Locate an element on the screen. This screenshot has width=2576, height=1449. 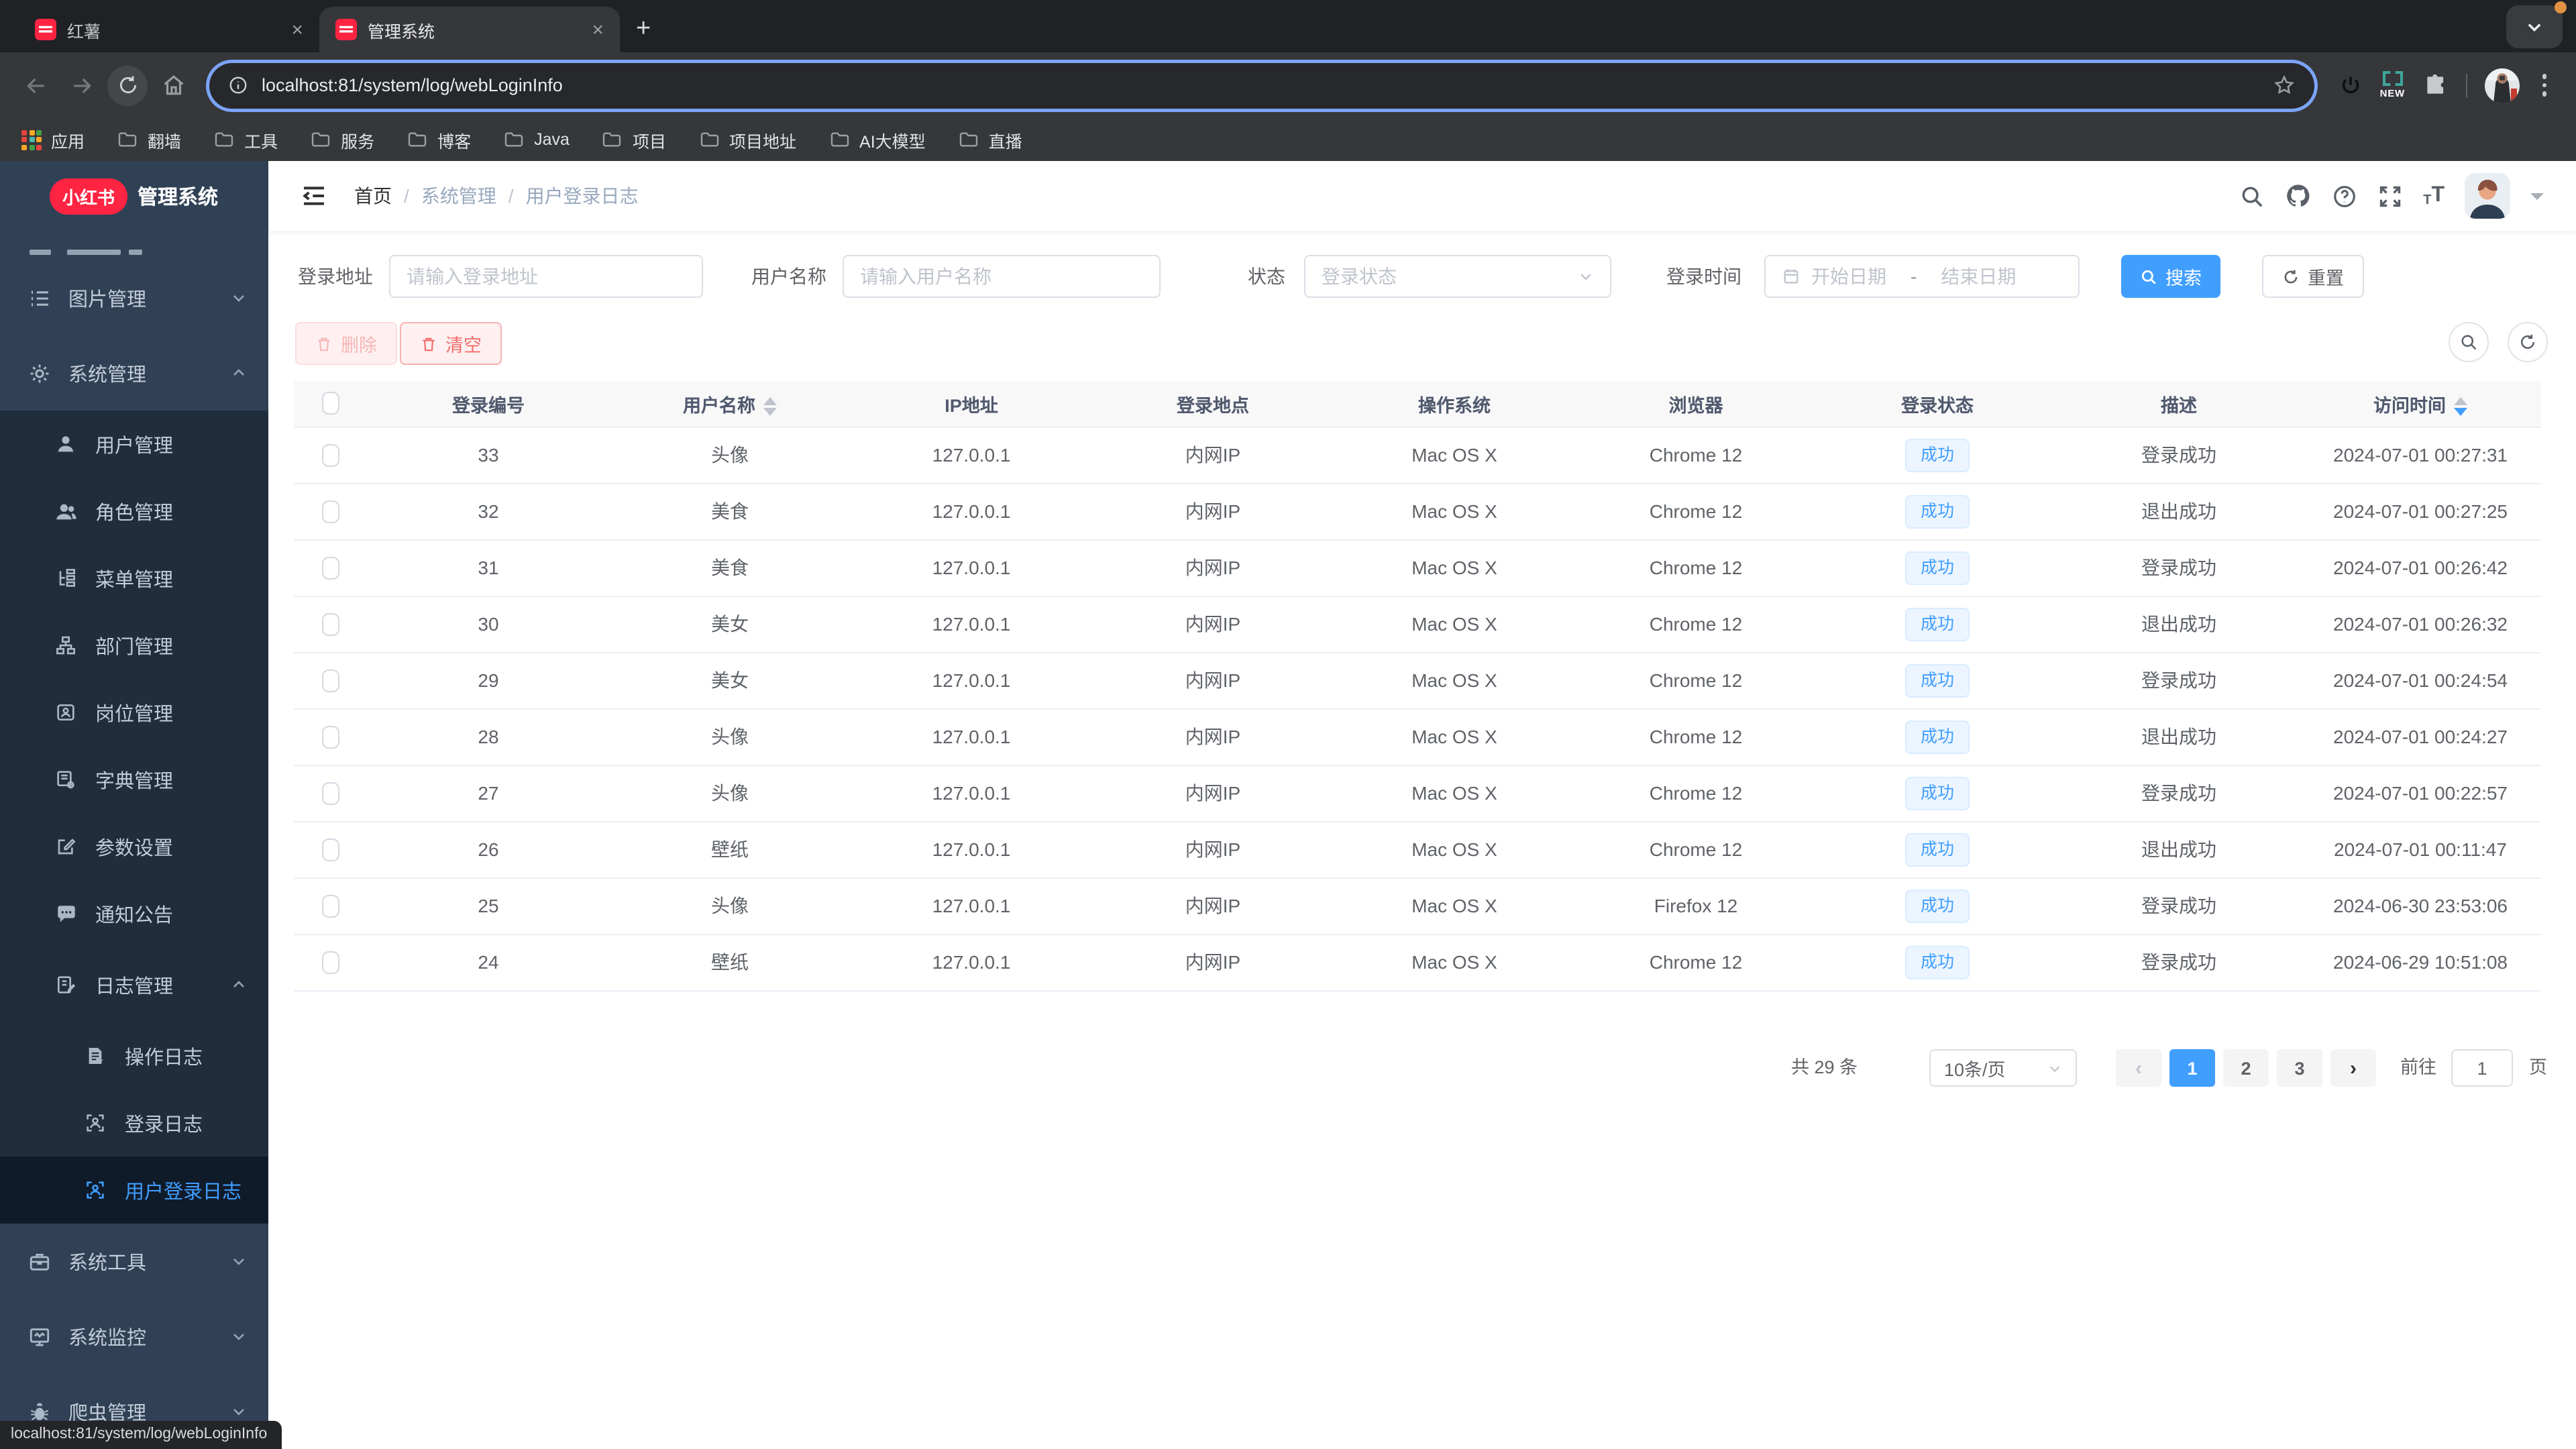
bookmark-ai-models: AI大模型 is located at coordinates (877, 139).